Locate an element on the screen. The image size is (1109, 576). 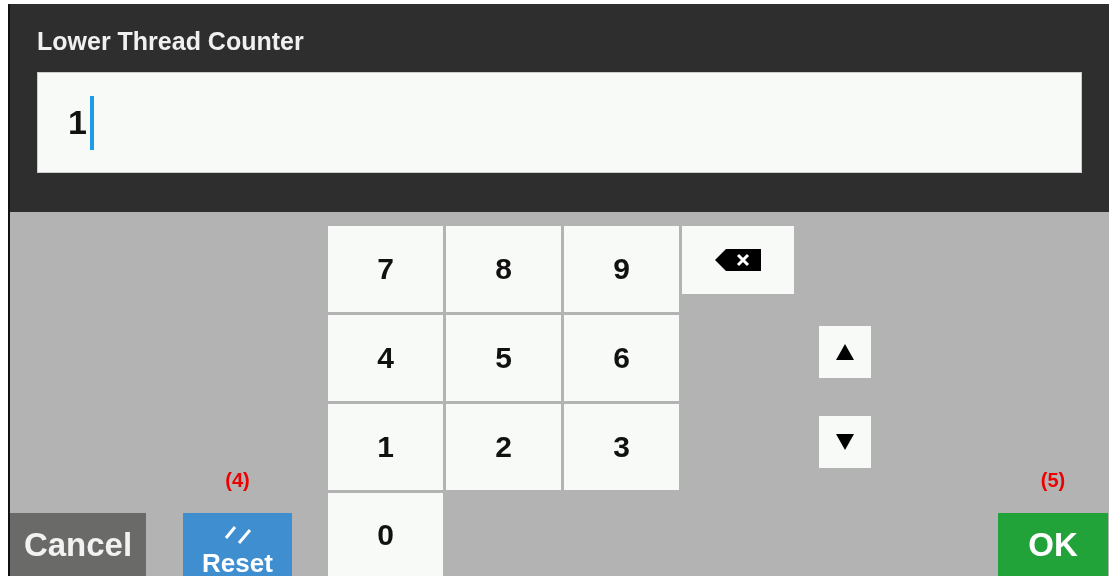
number-key: 3 is located at coordinates (621, 447).